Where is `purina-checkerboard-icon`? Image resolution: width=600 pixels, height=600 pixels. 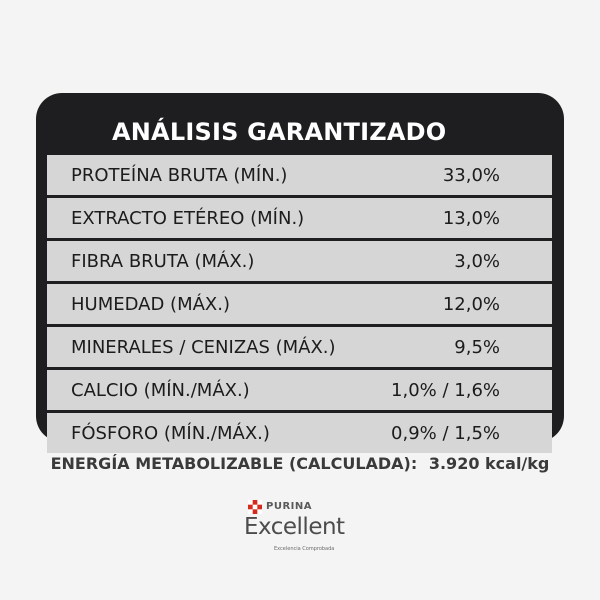 purina-checkerboard-icon is located at coordinates (255, 507).